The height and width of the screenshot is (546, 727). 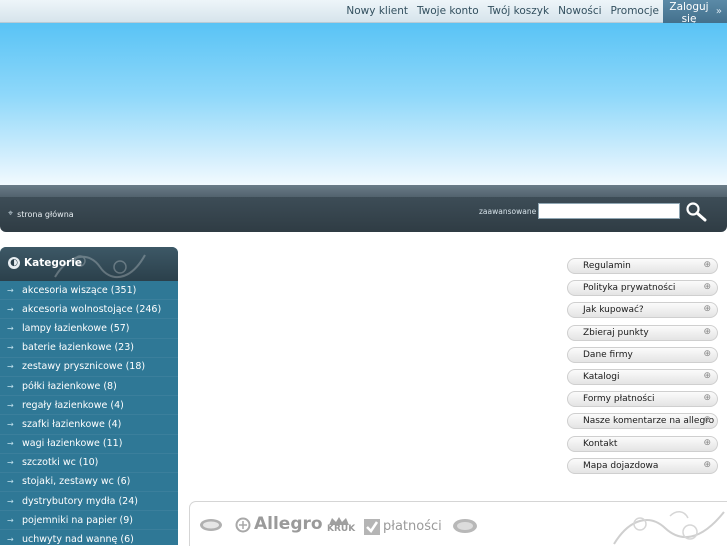 I want to click on category-label: baterie łazienkowe (23), so click(x=78, y=348).